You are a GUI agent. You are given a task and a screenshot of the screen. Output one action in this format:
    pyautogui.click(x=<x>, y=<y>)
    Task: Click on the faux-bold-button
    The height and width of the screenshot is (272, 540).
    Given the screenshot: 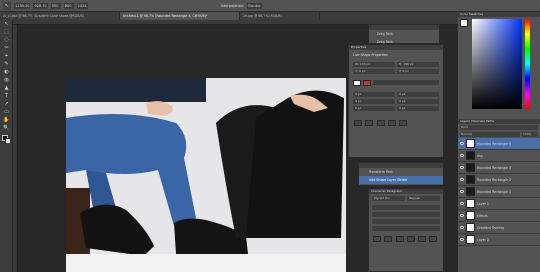 What is the action you would take?
    pyautogui.click(x=377, y=239)
    